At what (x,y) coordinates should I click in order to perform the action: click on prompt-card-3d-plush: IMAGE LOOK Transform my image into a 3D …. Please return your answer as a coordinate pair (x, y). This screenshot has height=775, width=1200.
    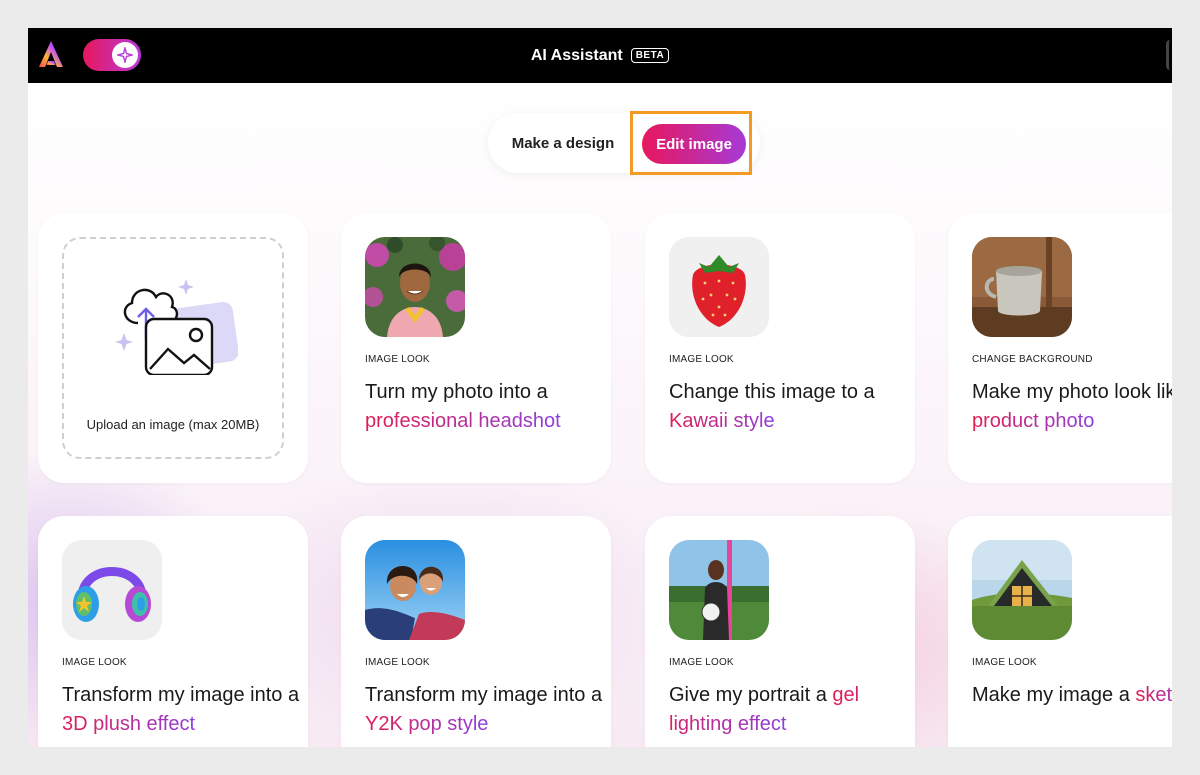
    Looking at the image, I should click on (173, 631).